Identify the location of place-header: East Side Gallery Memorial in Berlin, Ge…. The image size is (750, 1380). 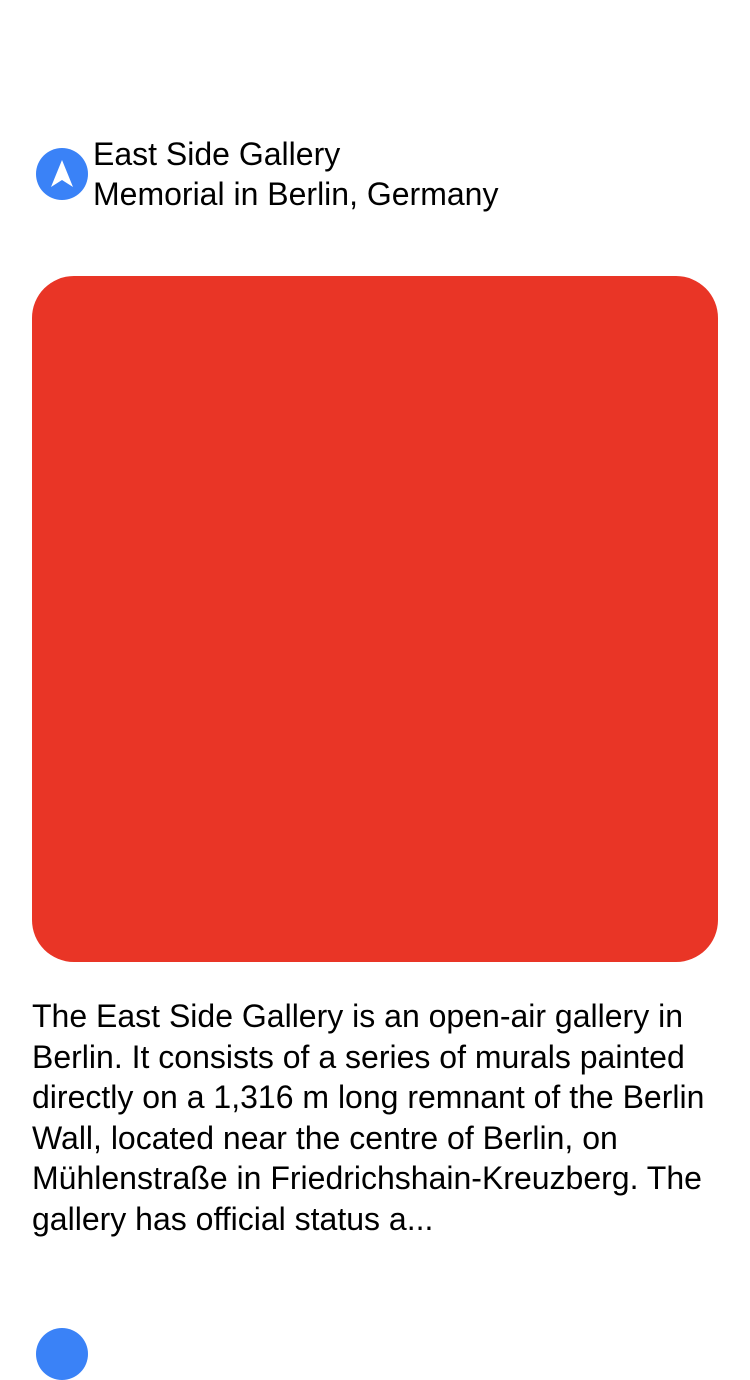
(375, 174).